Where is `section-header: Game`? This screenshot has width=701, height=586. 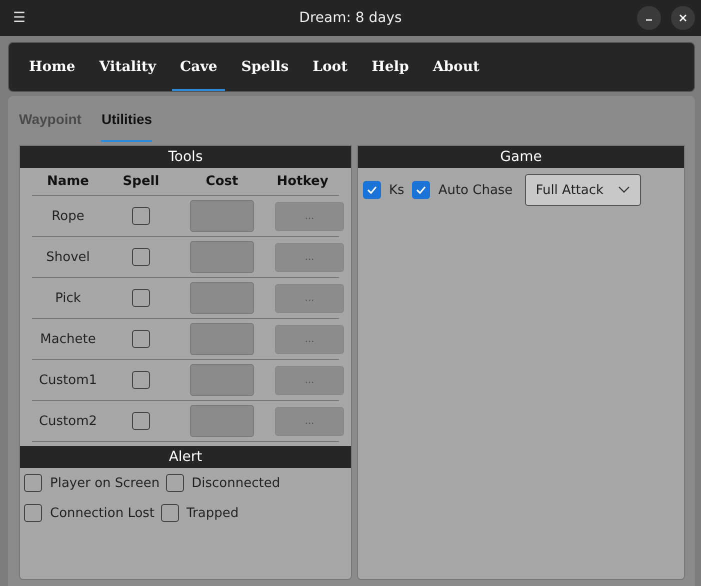 section-header: Game is located at coordinates (521, 157).